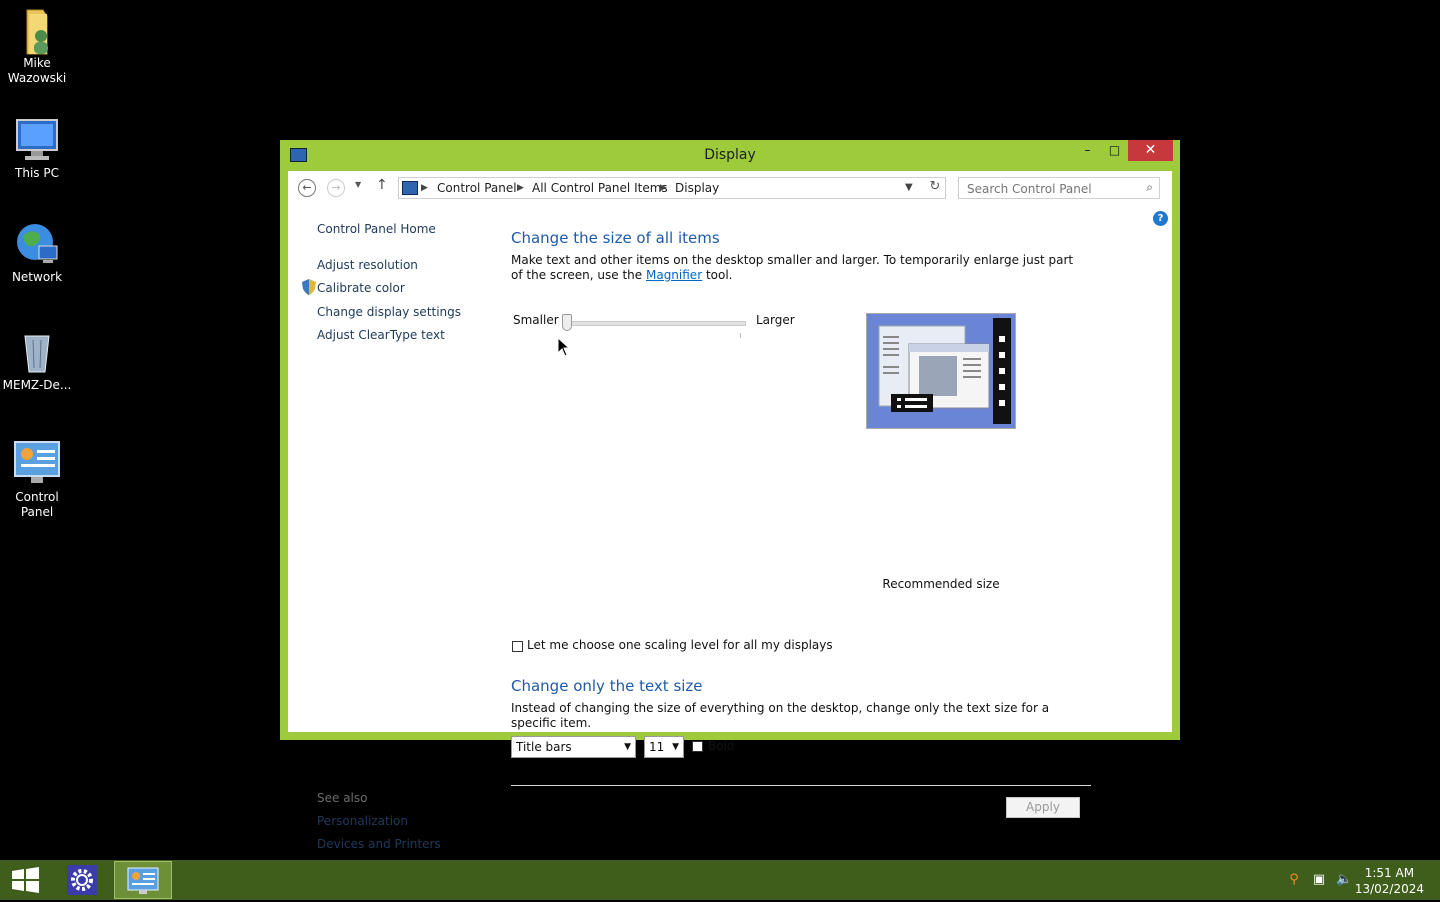  What do you see at coordinates (37, 504) in the screenshot?
I see `desktop-icon-label: Control Panel` at bounding box center [37, 504].